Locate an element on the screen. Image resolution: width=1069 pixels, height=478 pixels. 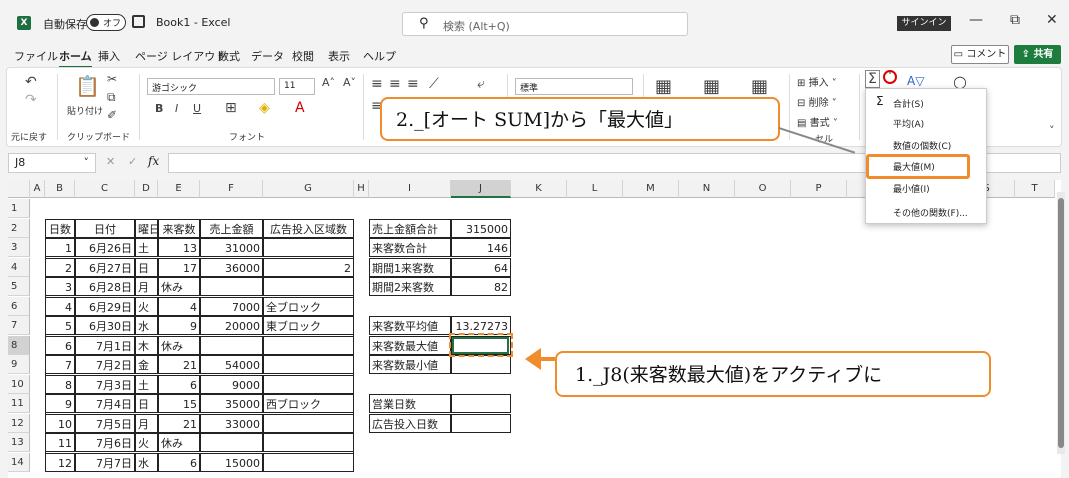
table-header: 広告投入区域数 is located at coordinates (308, 228).